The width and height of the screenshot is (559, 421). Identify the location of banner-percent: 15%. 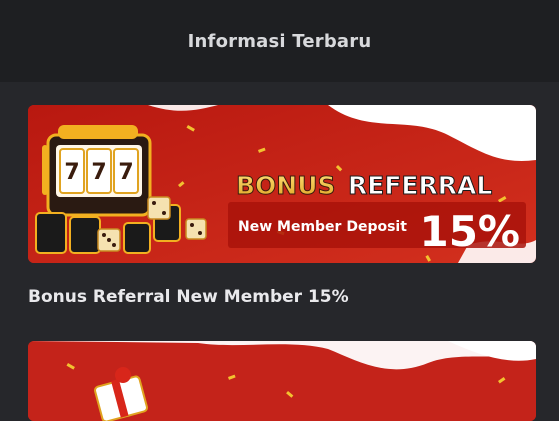
(469, 231).